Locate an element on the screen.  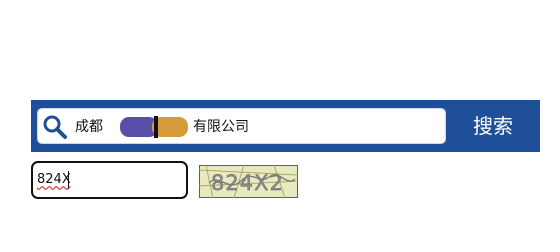
search-icon is located at coordinates (55, 127).